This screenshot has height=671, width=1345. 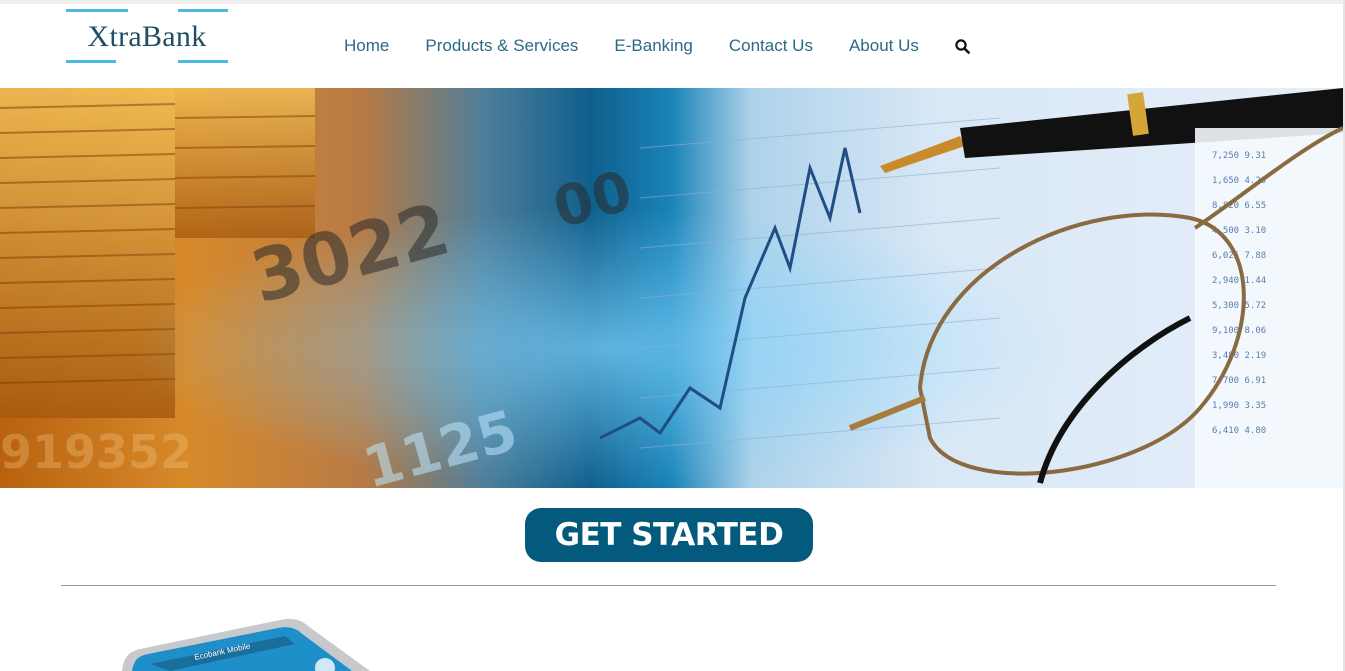 I want to click on mobile-app-phone-image: Ecobank Mobile, so click(x=260, y=641).